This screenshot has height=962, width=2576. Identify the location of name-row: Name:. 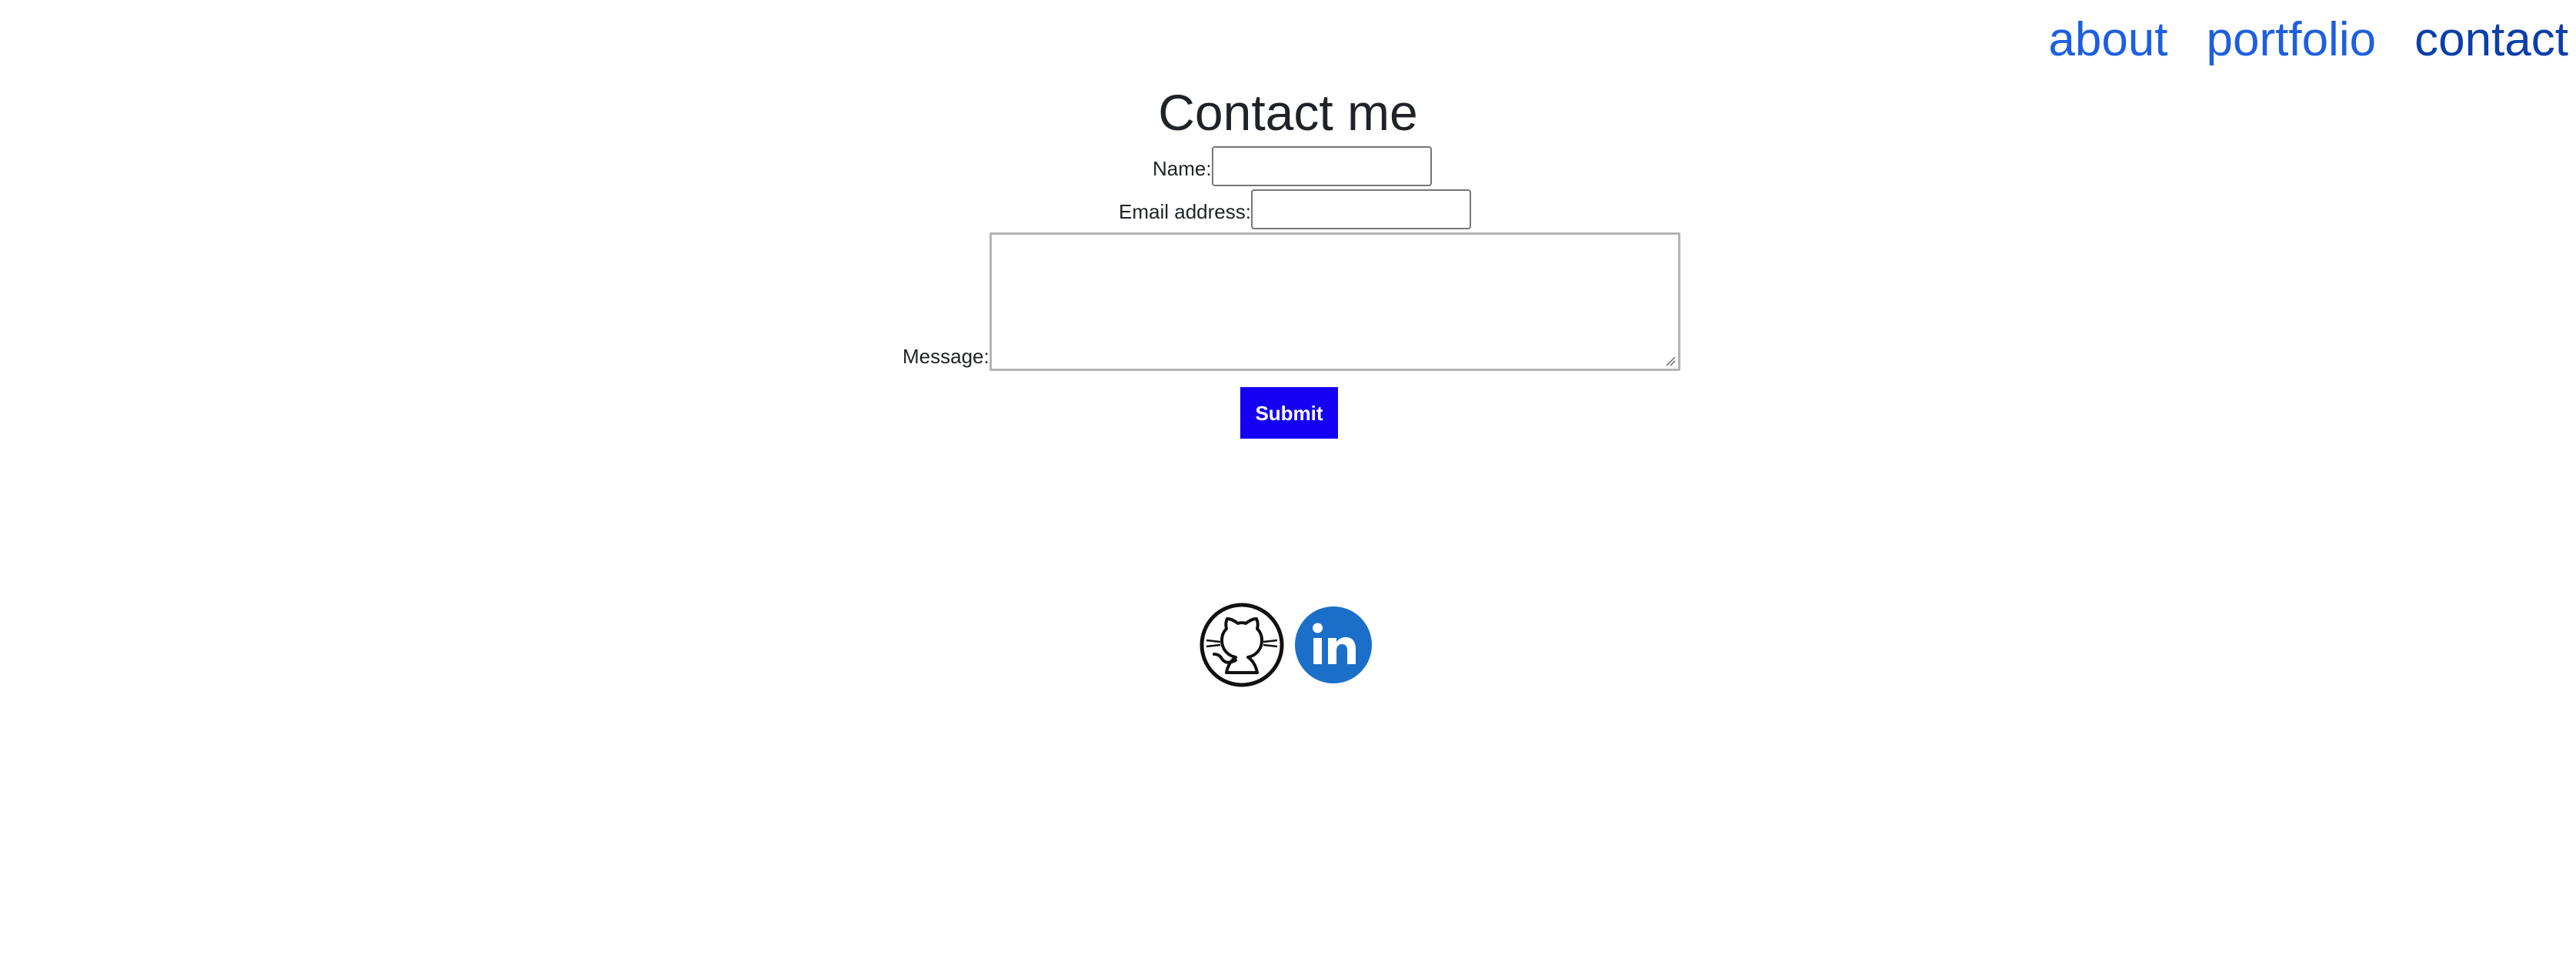
(1292, 166).